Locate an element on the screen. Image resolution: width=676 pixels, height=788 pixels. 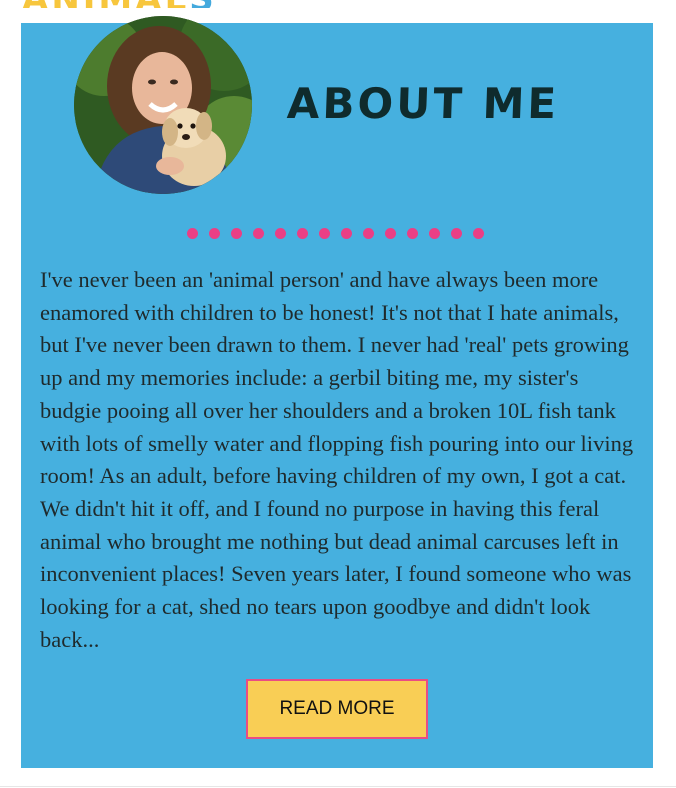
dotted-divider is located at coordinates (335, 233).